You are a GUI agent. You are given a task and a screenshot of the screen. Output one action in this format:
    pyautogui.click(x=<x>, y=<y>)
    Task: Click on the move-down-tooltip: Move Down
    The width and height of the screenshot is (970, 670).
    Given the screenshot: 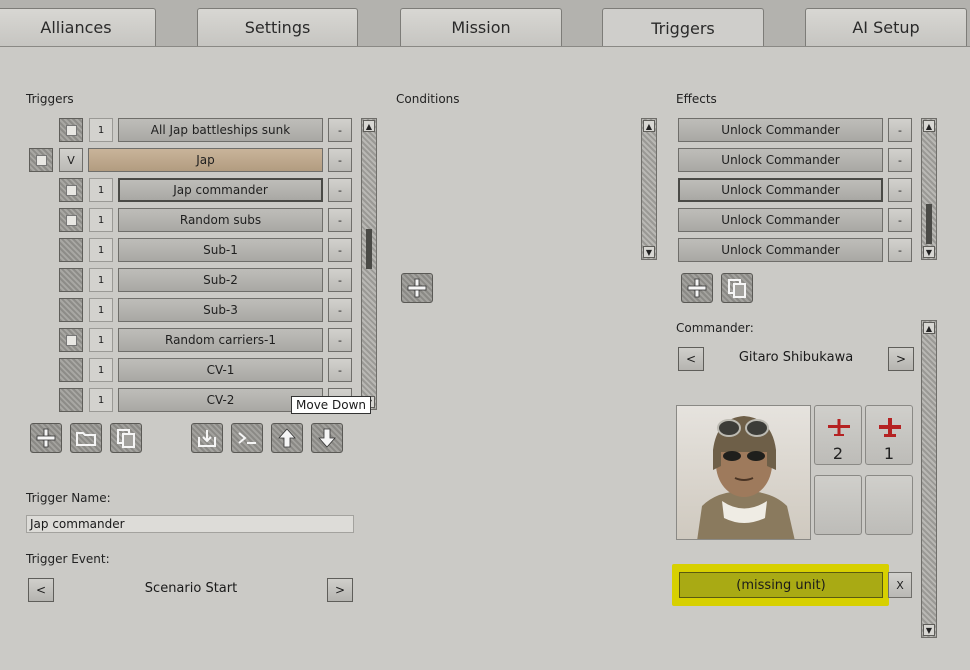 What is the action you would take?
    pyautogui.click(x=331, y=405)
    